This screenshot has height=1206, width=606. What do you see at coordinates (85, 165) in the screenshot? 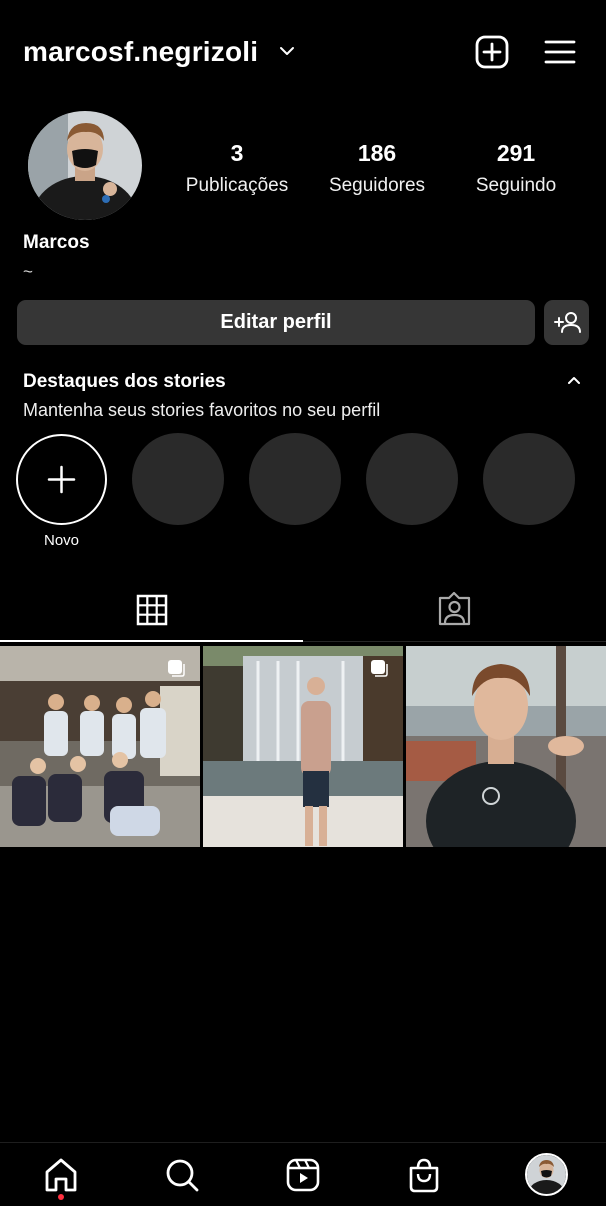
I see `profile-avatar` at bounding box center [85, 165].